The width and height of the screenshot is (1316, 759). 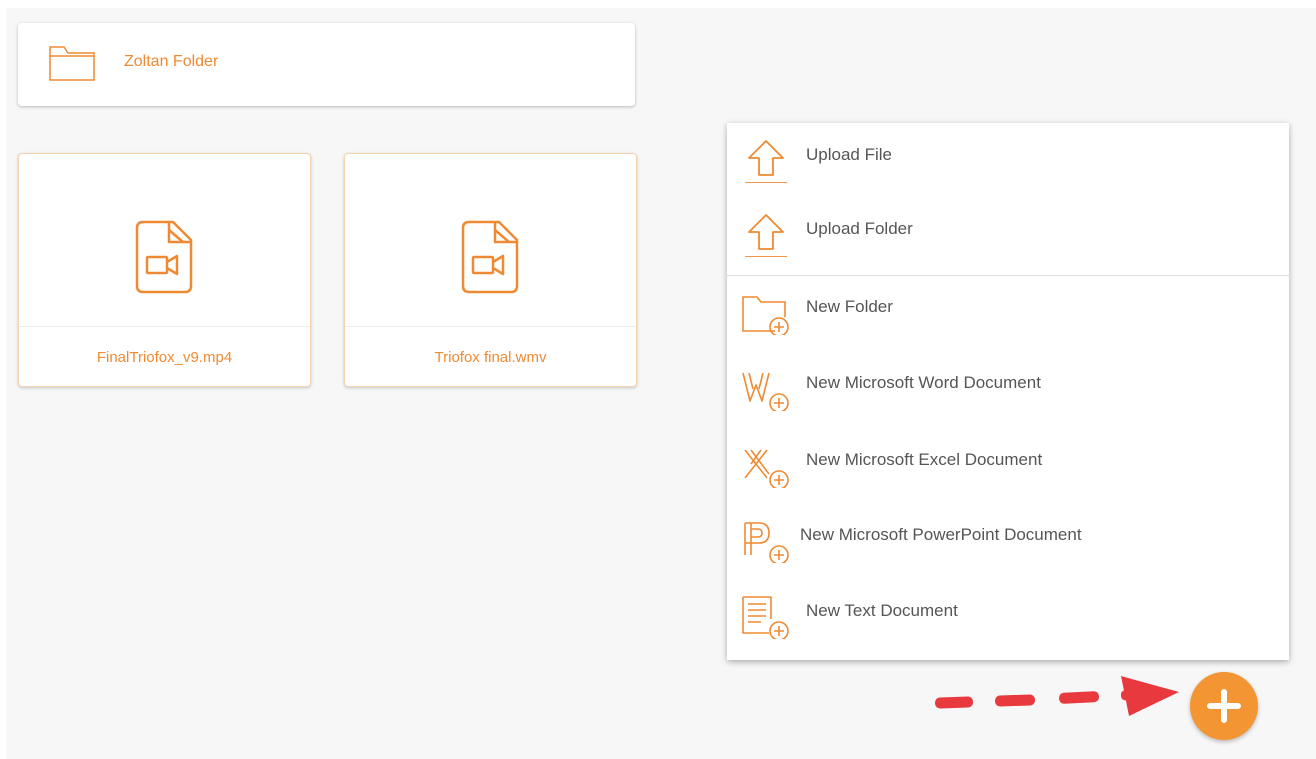 What do you see at coordinates (766, 464) in the screenshot?
I see `excel-doc-icon` at bounding box center [766, 464].